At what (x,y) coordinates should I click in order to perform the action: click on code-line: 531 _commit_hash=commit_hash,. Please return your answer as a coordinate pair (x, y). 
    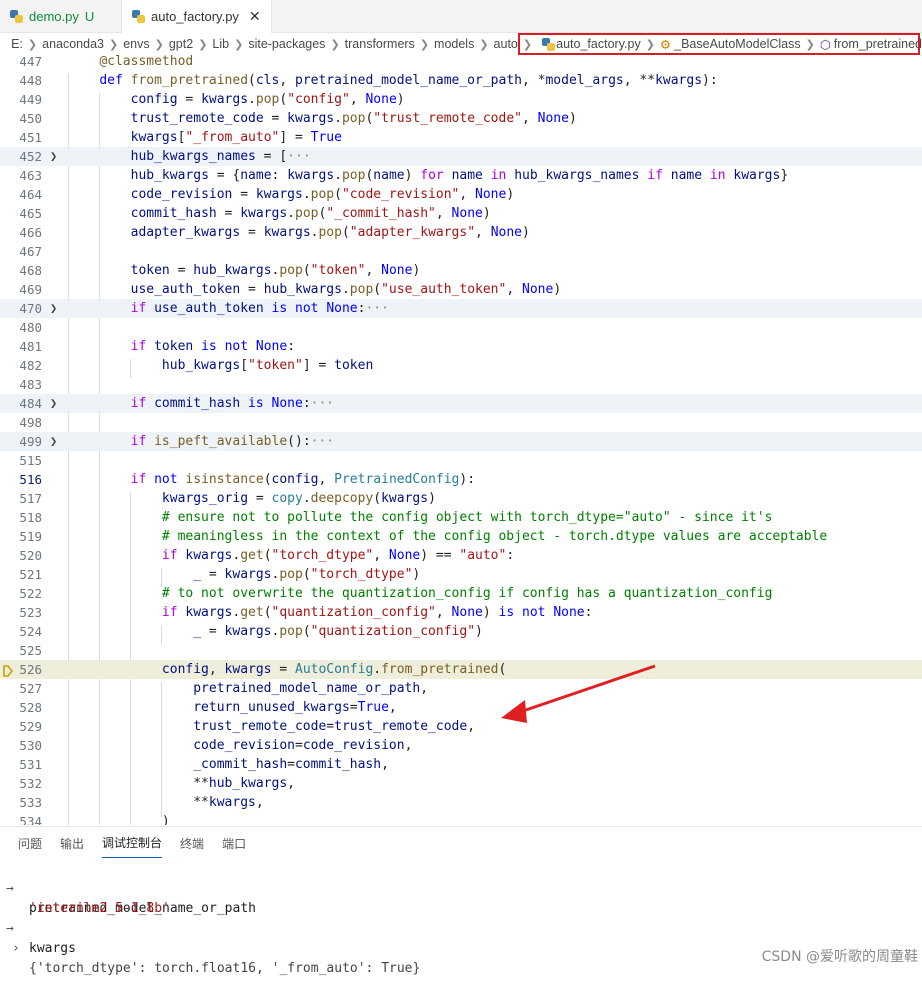
    Looking at the image, I should click on (461, 764).